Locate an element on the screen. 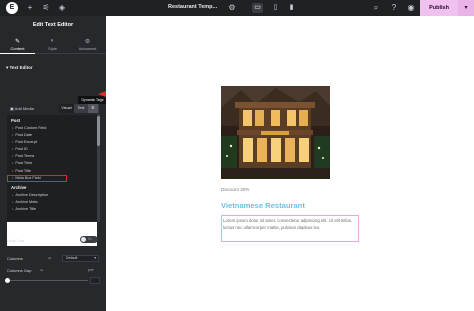  tag-group-archive: Archive is located at coordinates (19, 187).